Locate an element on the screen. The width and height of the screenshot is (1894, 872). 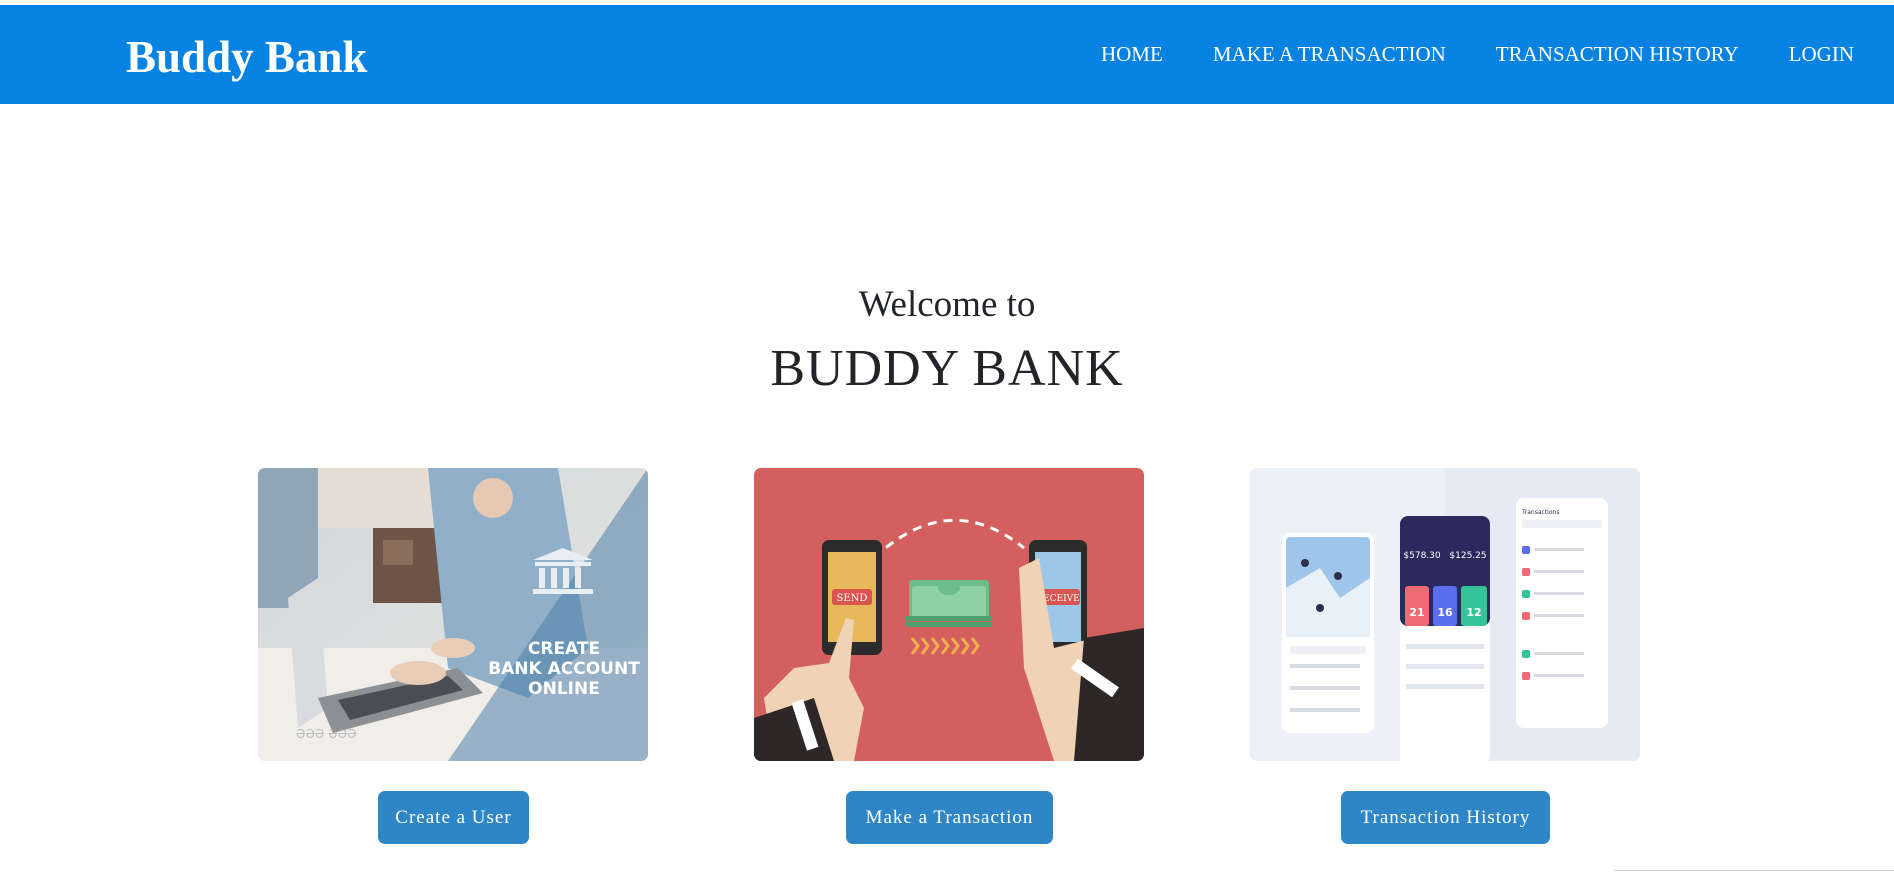
transactions-panel-title: Transactions is located at coordinates (1540, 512).